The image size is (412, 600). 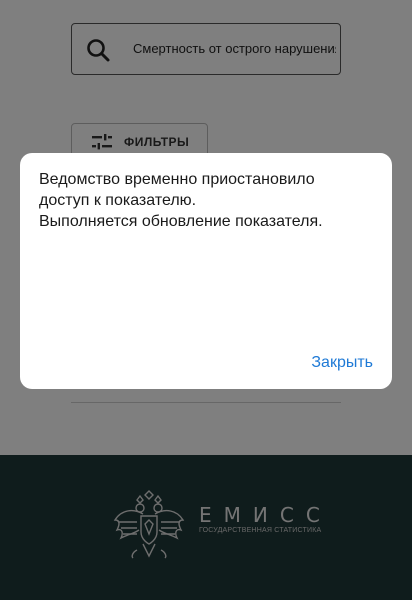 What do you see at coordinates (177, 179) in the screenshot?
I see `dialog-message-line: Ведомство временно приостановило` at bounding box center [177, 179].